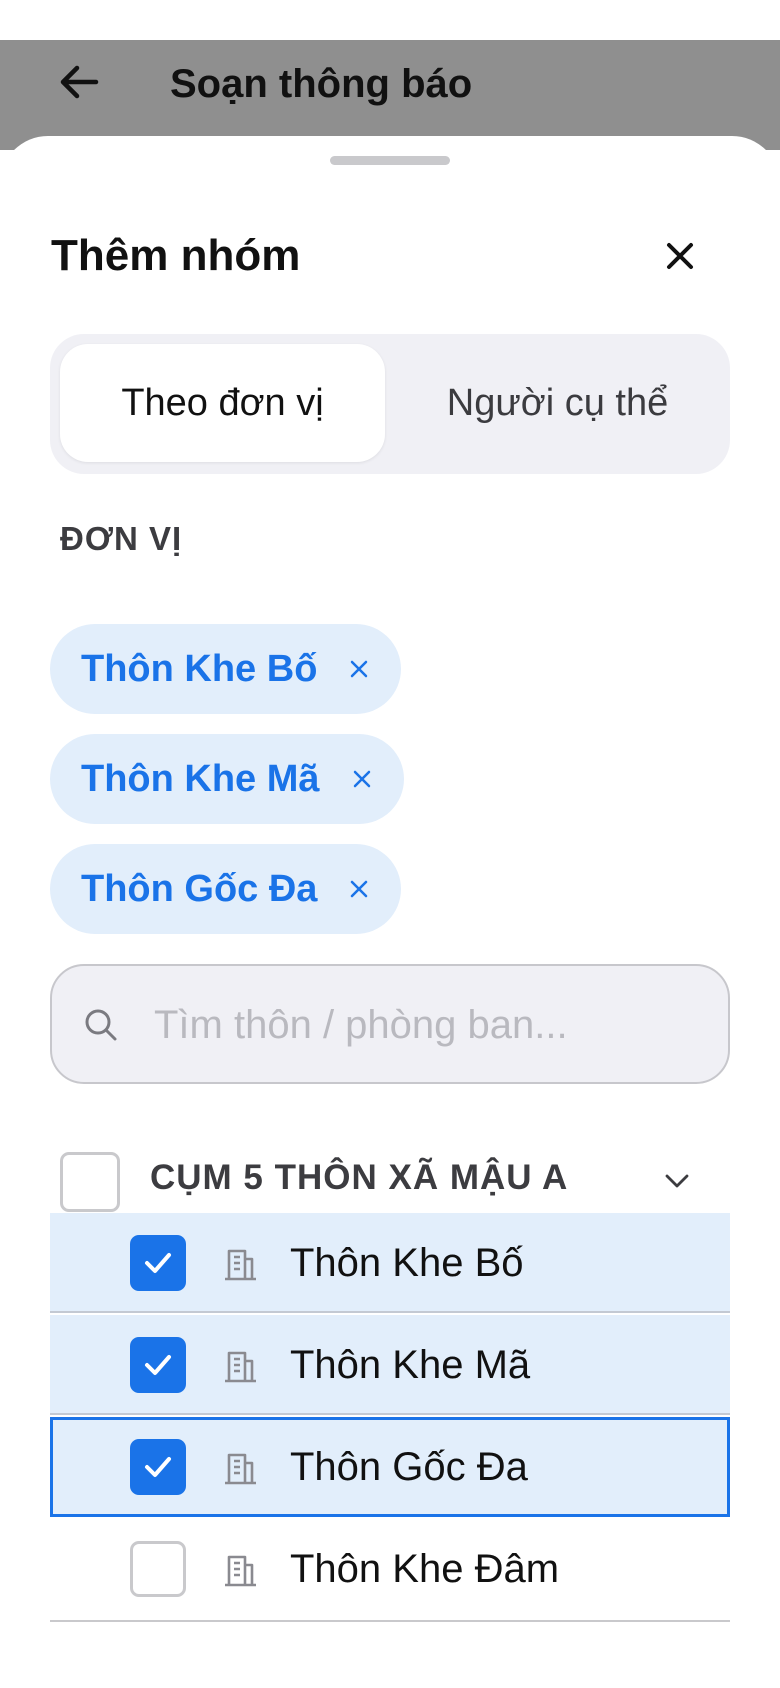 The image size is (780, 1688). What do you see at coordinates (410, 1365) in the screenshot?
I see `item-label: Thôn Khe Mã` at bounding box center [410, 1365].